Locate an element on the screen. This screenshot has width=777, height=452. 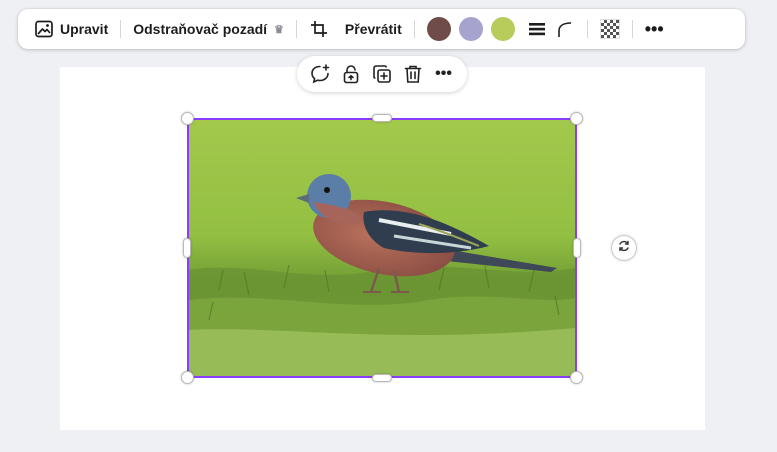
crop-icon is located at coordinates (319, 29).